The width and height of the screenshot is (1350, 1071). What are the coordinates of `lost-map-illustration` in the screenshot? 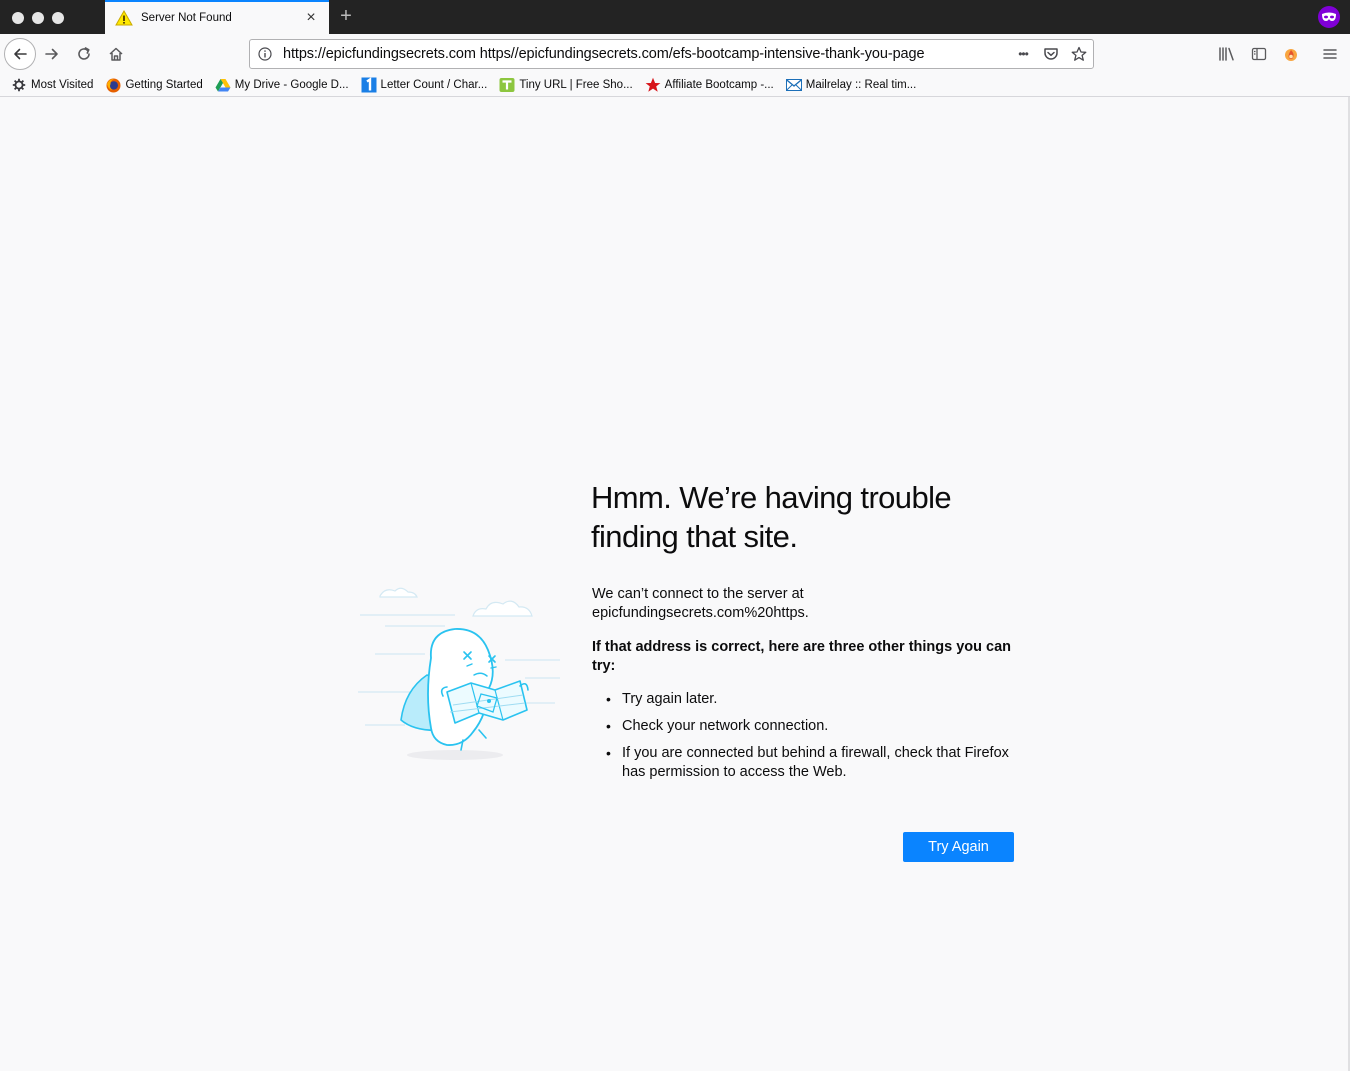 It's located at (460, 672).